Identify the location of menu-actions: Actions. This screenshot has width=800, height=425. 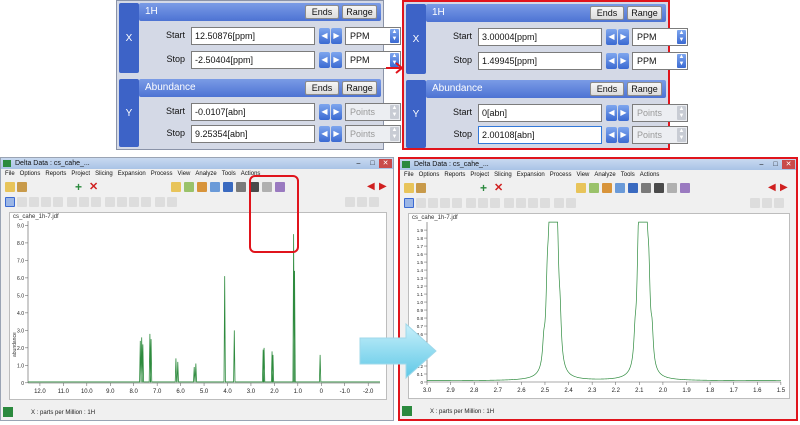
(650, 175).